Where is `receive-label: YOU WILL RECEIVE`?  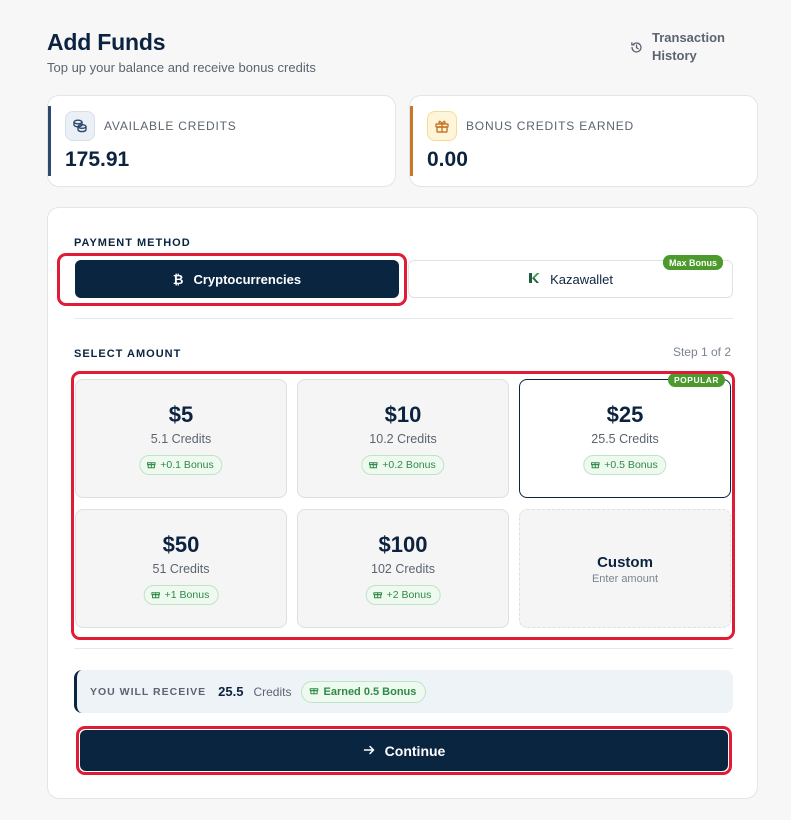
receive-label: YOU WILL RECEIVE is located at coordinates (148, 691).